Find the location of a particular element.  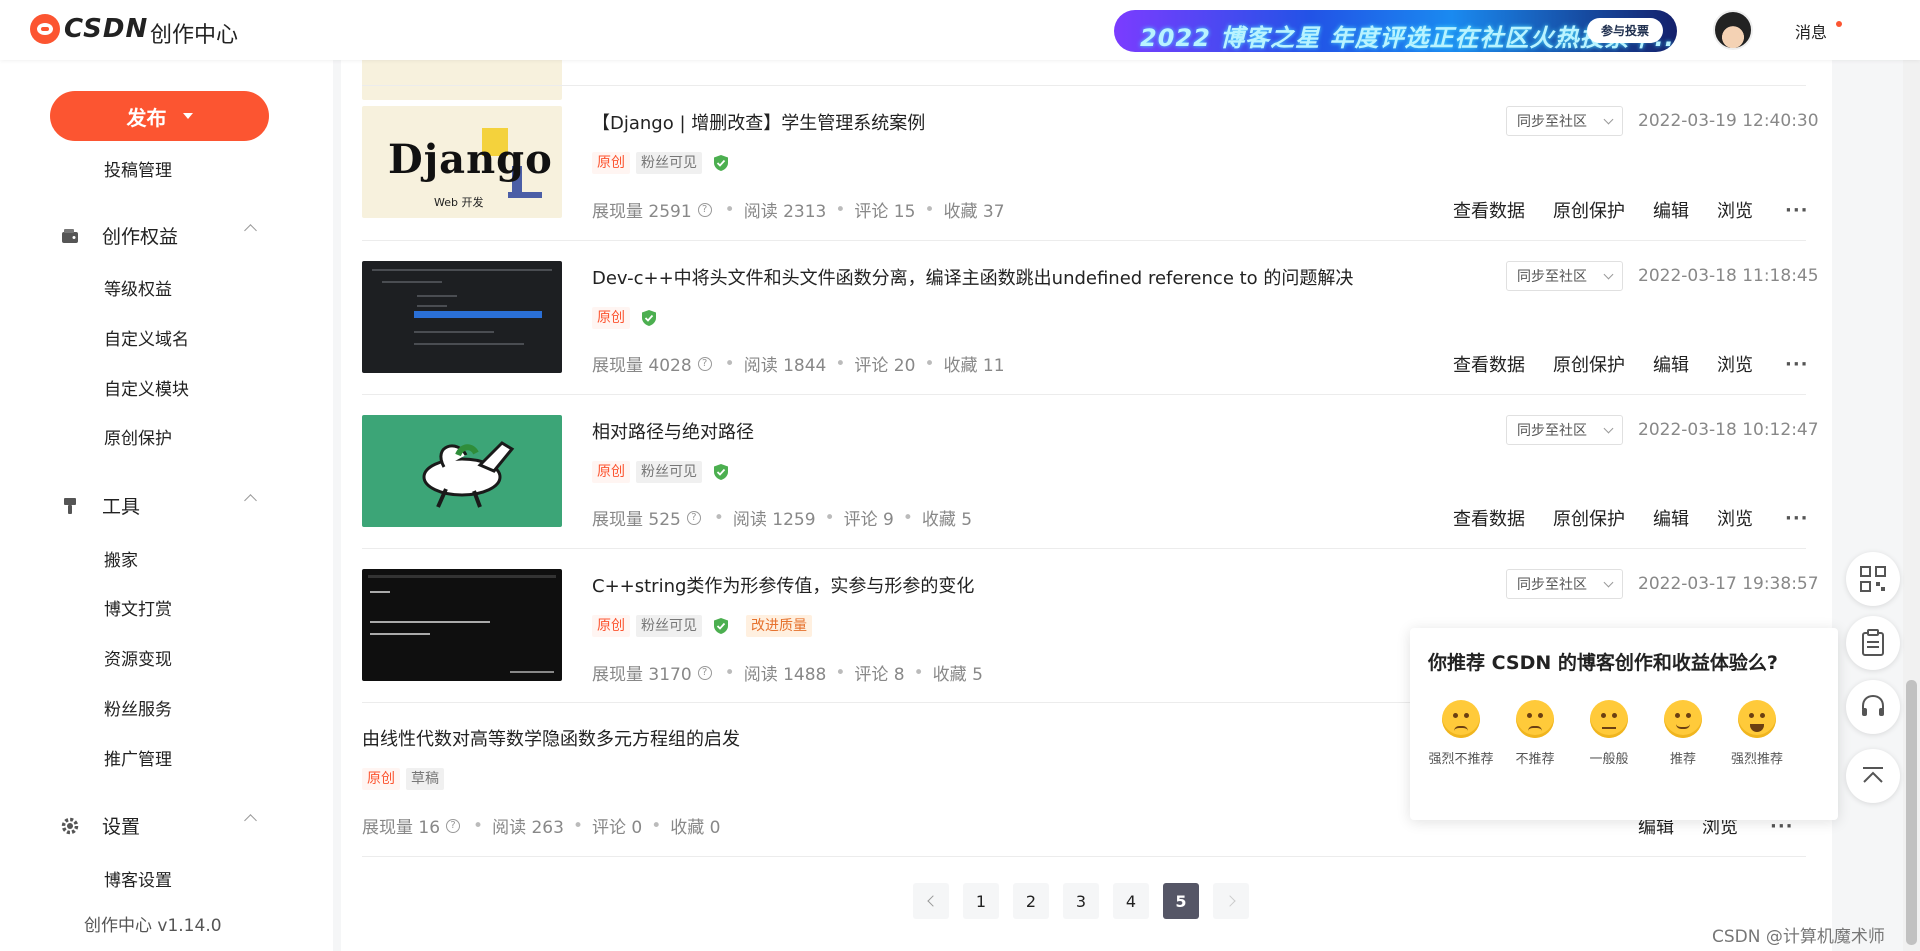

option-strongly-not-recommend: 强烈不推荐 is located at coordinates (1461, 733).